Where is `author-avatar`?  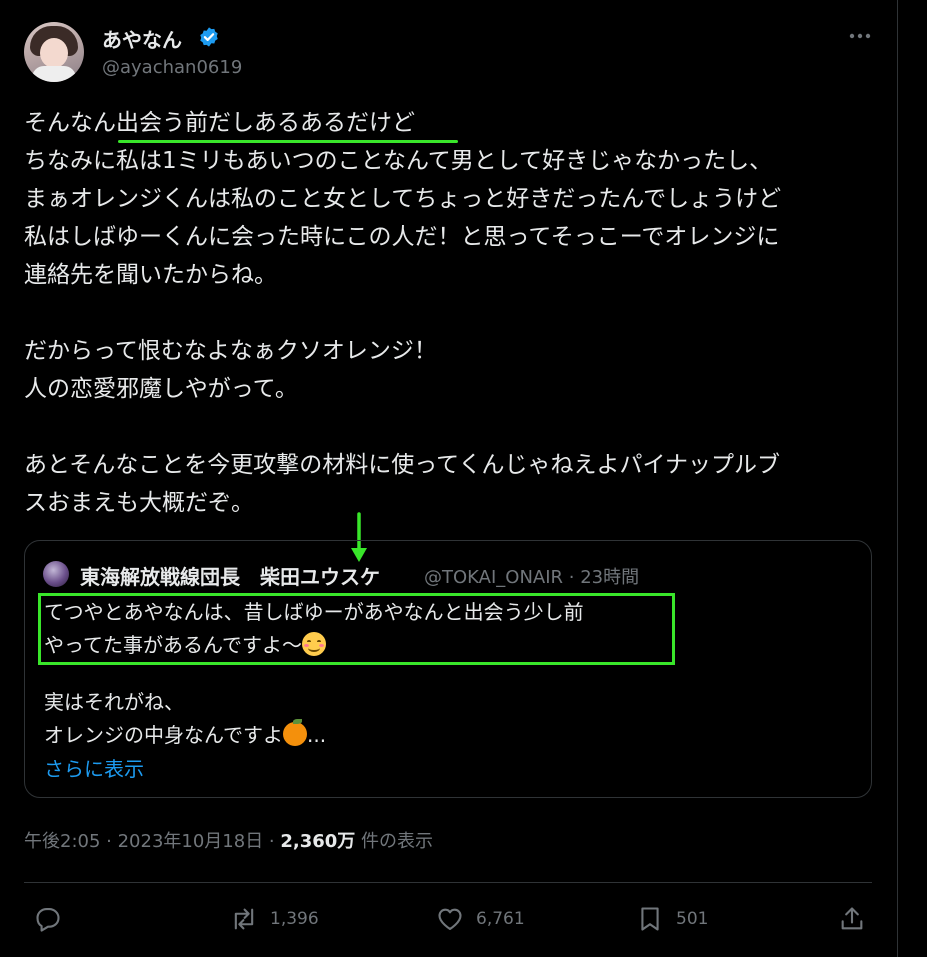 author-avatar is located at coordinates (54, 52).